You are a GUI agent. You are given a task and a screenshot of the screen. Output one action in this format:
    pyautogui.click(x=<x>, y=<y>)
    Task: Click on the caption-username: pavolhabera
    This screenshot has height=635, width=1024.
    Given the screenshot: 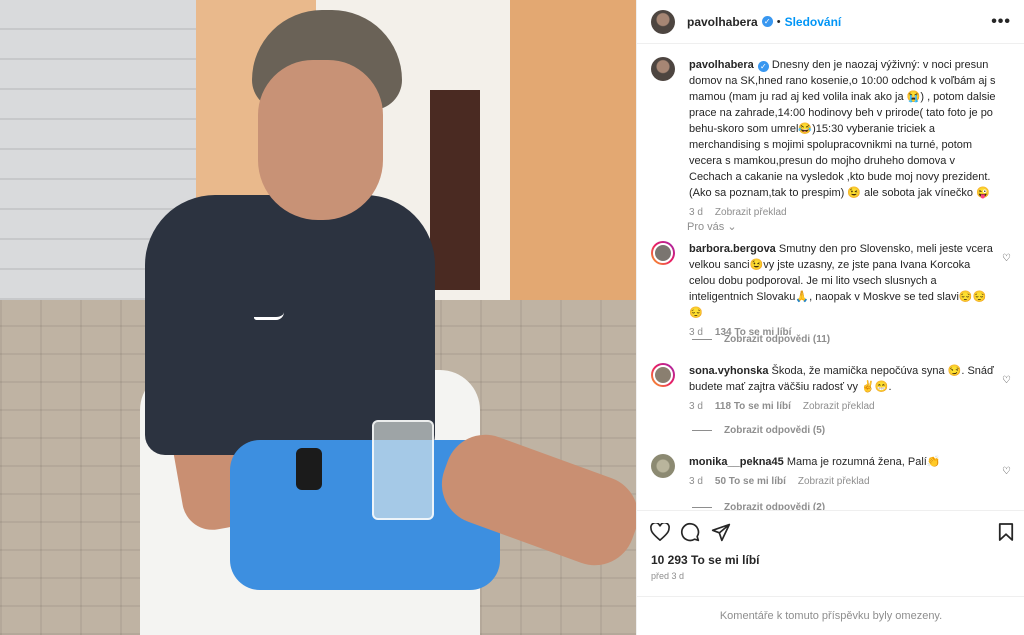 What is the action you would take?
    pyautogui.click(x=721, y=65)
    